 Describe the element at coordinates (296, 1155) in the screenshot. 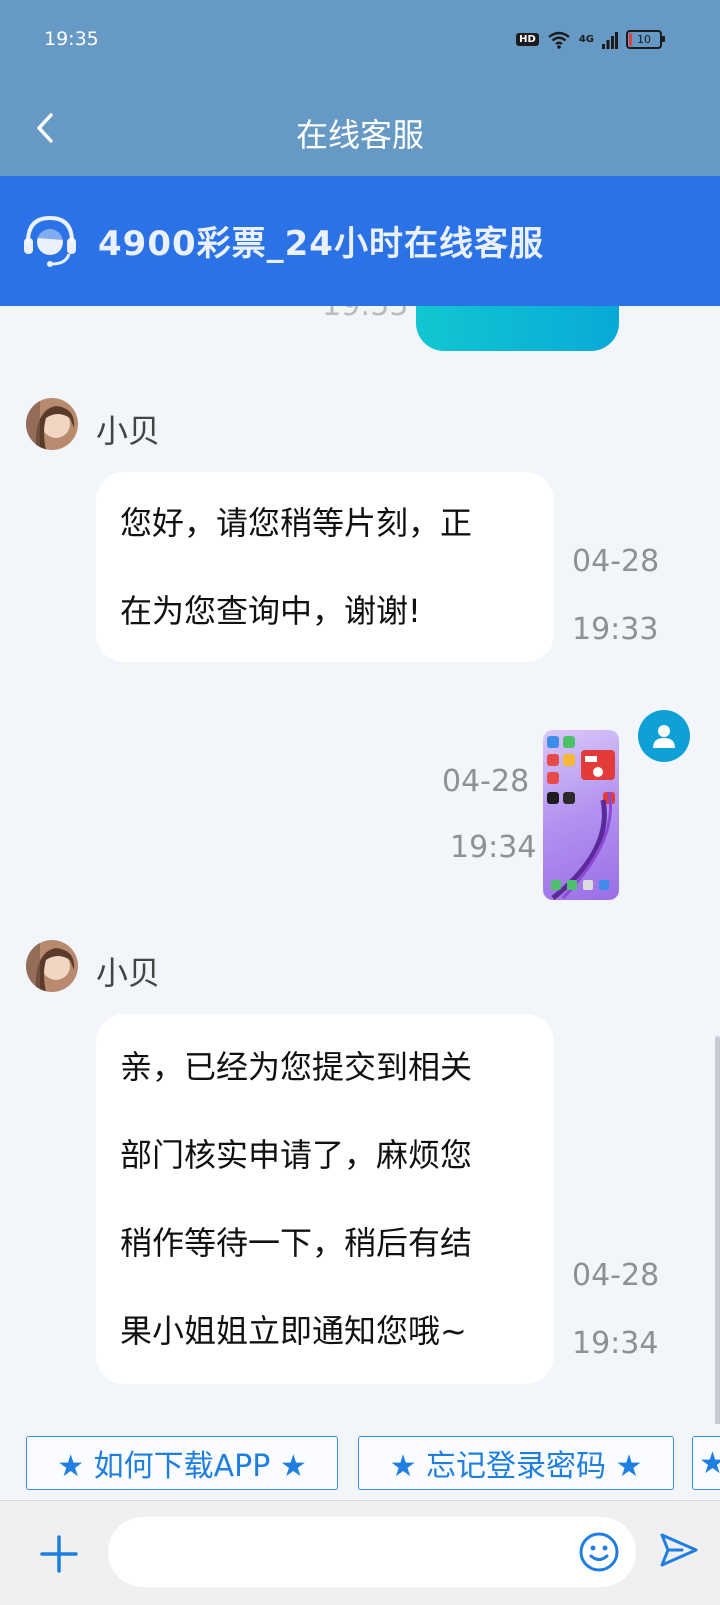

I see `message-line: 部门核实申请了，麻烦您` at that location.